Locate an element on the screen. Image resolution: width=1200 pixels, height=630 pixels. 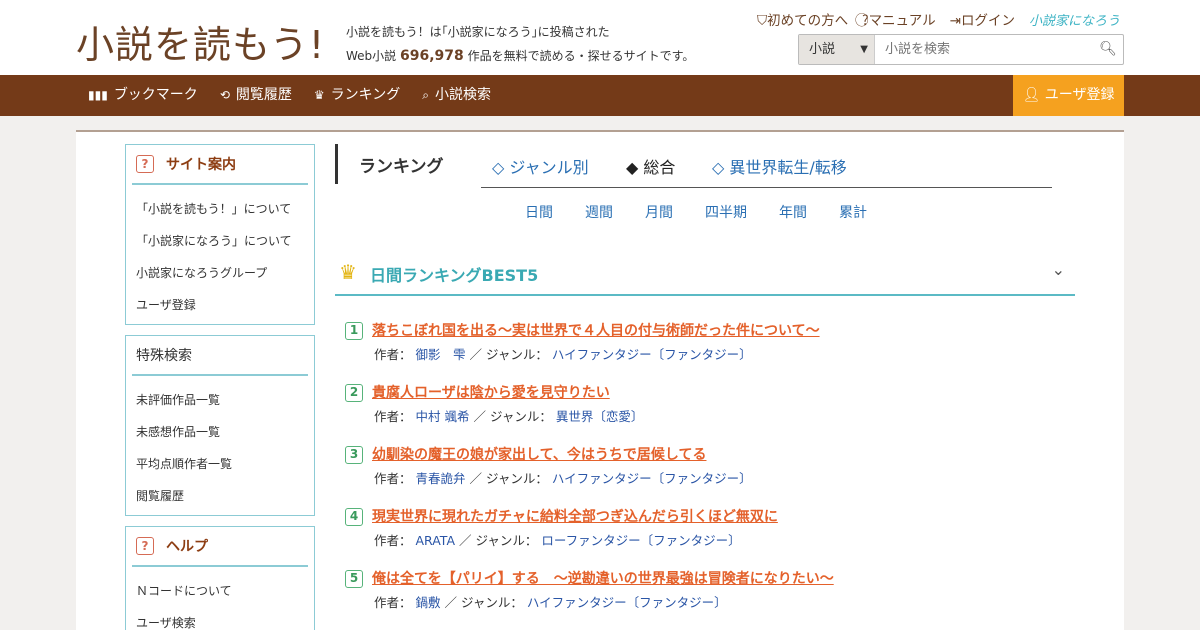
tab-overall: ◆ 総合 is located at coordinates (650, 166).